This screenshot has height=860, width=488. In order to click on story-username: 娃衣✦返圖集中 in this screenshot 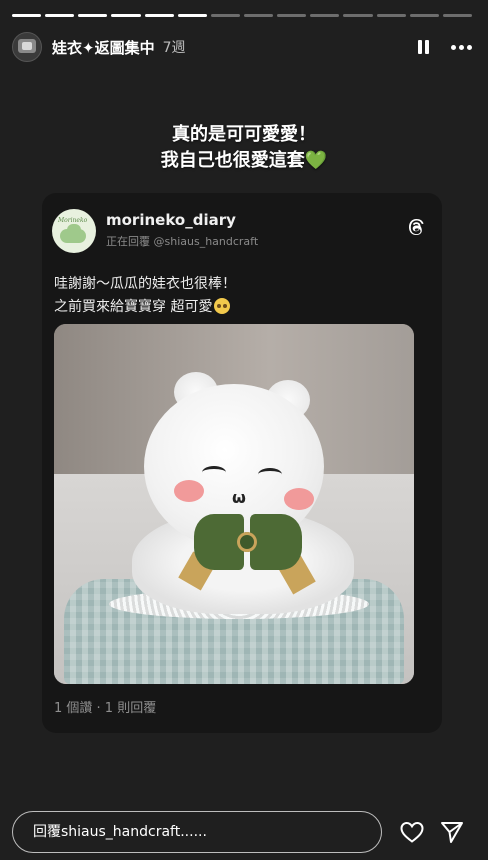, I will do `click(103, 47)`.